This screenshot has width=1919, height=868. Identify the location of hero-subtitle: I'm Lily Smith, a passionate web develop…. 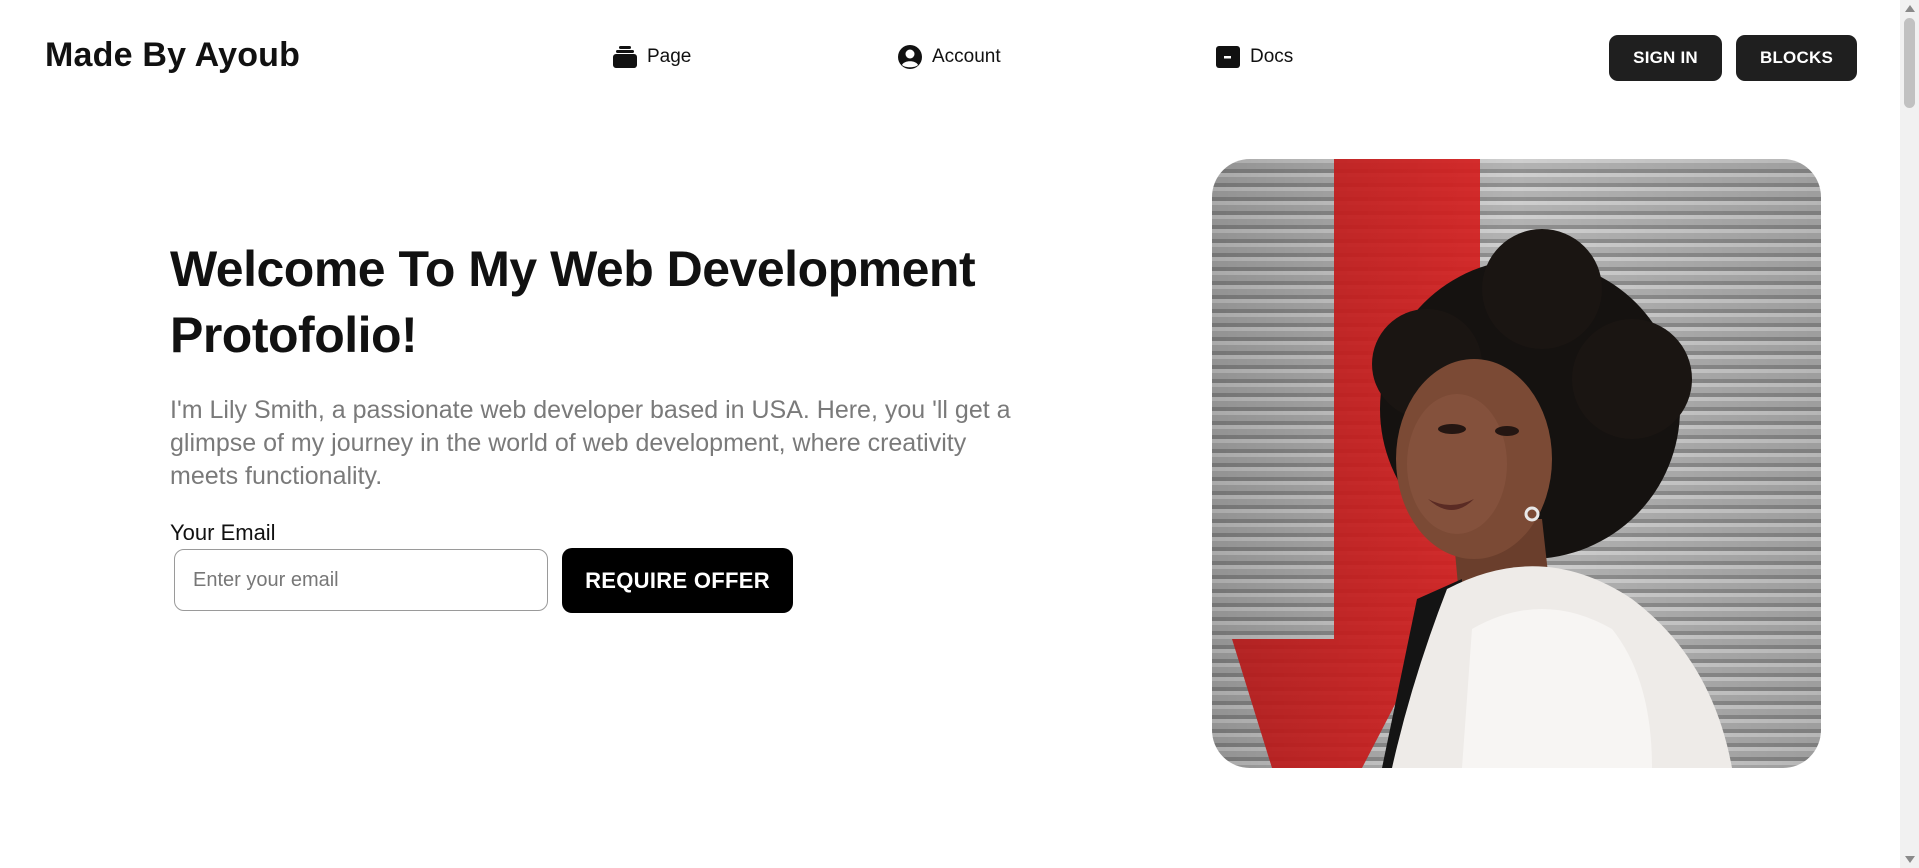
(590, 443).